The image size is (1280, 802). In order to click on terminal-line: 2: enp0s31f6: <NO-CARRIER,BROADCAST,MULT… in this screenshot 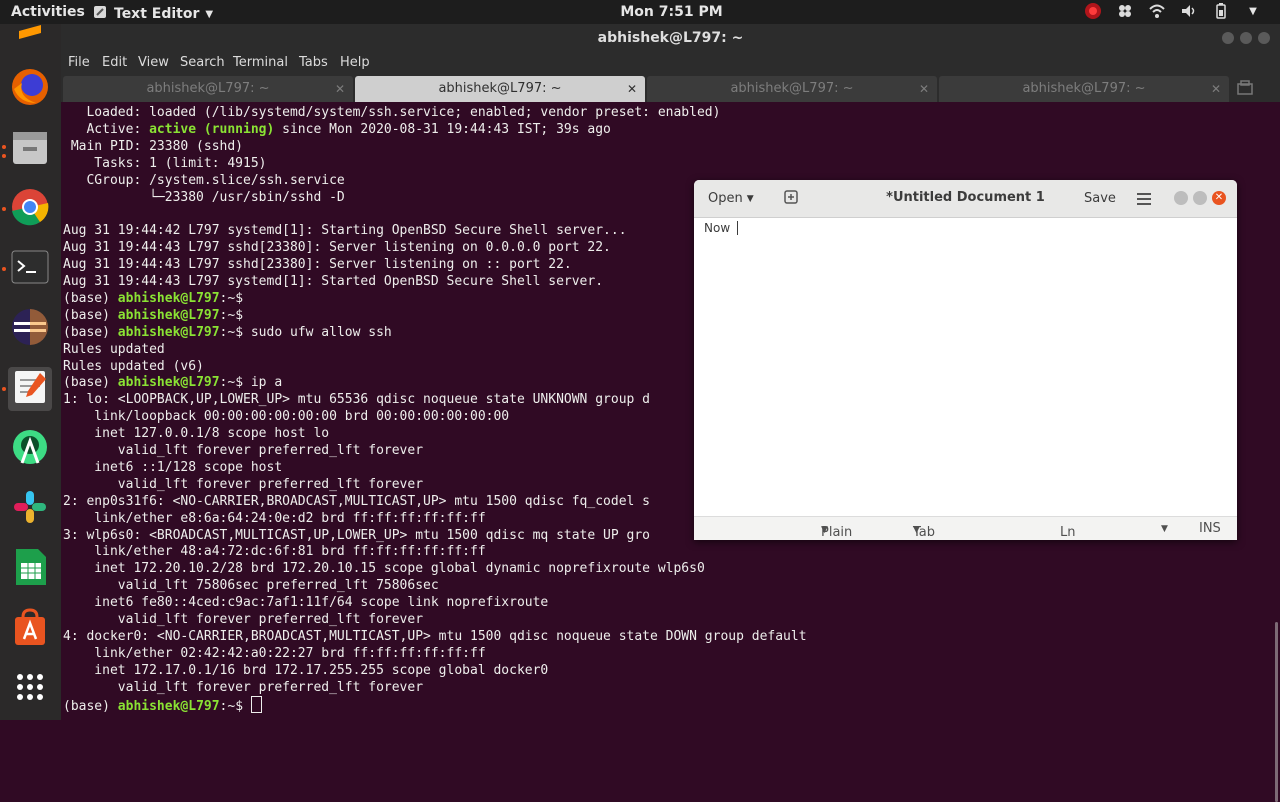, I will do `click(356, 501)`.